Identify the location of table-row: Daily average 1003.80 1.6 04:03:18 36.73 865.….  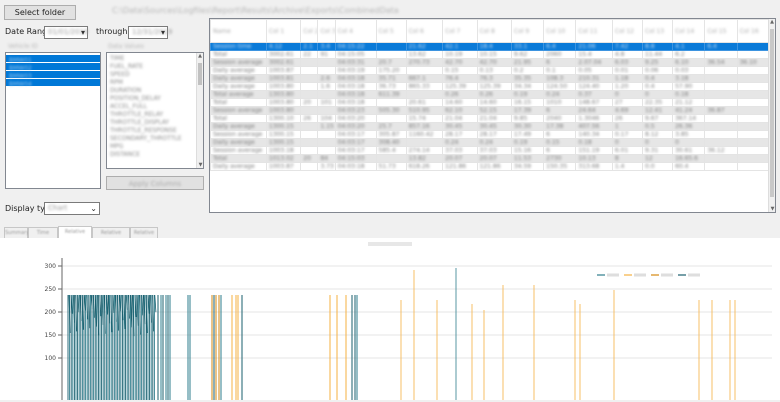
(491, 86).